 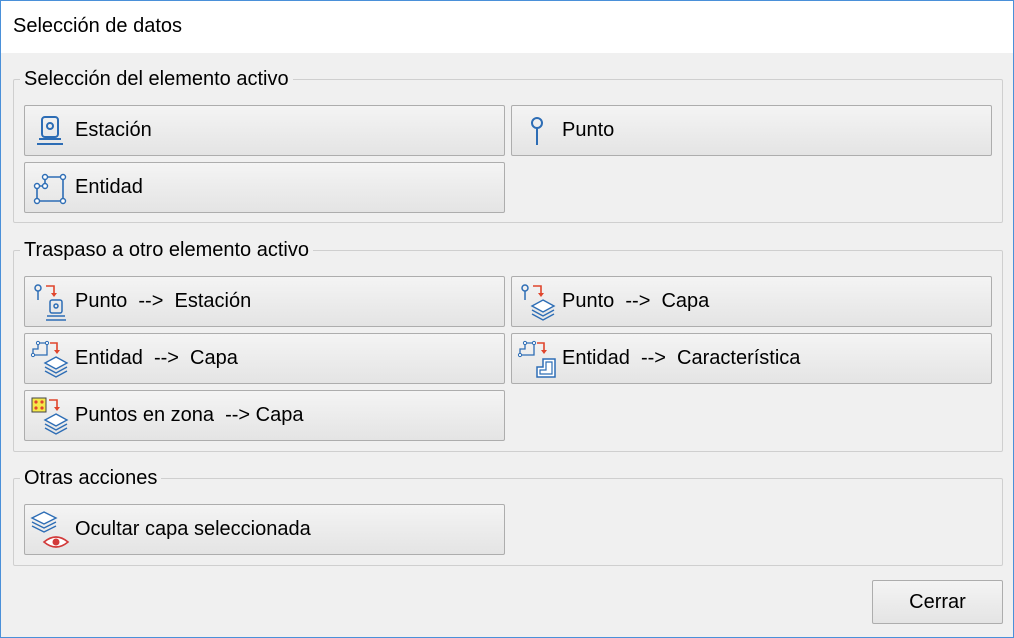 I want to click on ocultar-capa-label: Ocultar capa seleccionada, so click(x=193, y=529).